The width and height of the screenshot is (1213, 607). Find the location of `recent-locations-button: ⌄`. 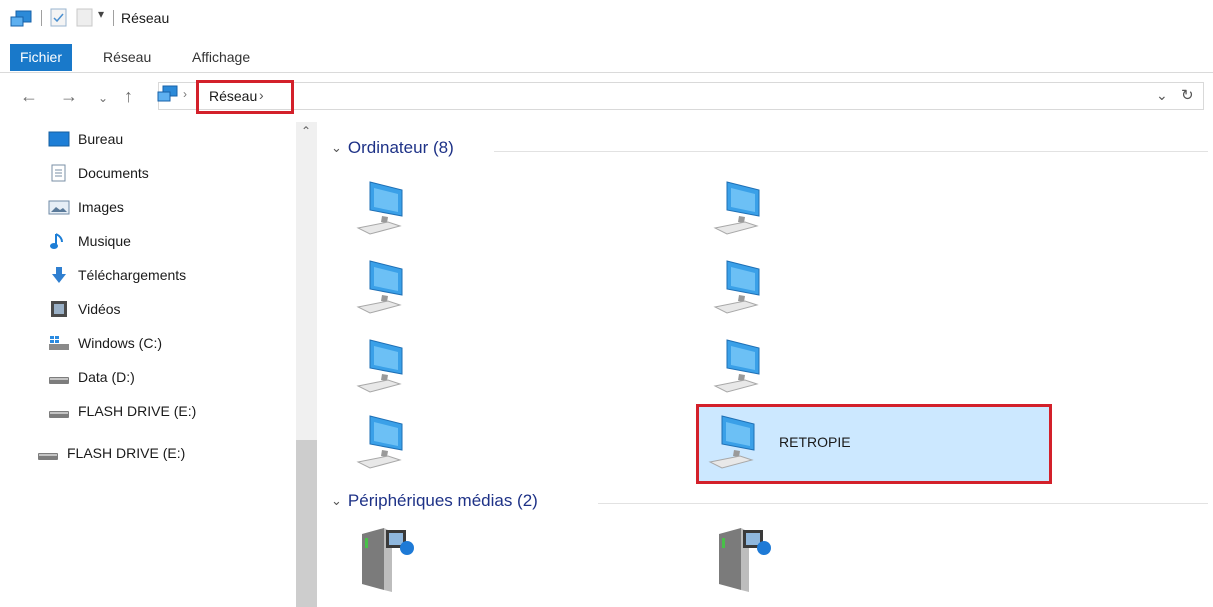

recent-locations-button: ⌄ is located at coordinates (103, 98).